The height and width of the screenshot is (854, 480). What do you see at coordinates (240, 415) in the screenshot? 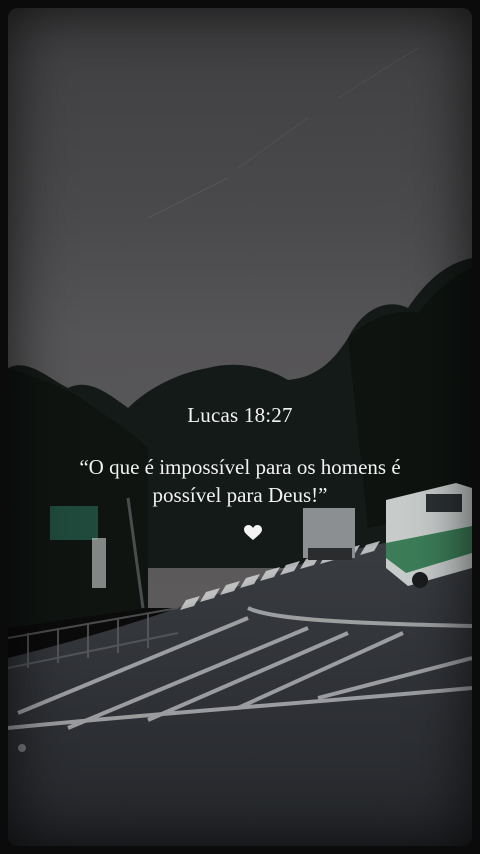
I see `verse-reference: Lucas 18:27` at bounding box center [240, 415].